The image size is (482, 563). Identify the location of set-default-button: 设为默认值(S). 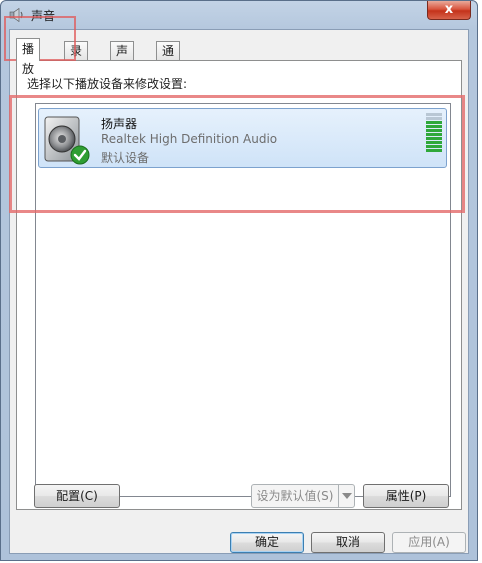
(303, 496).